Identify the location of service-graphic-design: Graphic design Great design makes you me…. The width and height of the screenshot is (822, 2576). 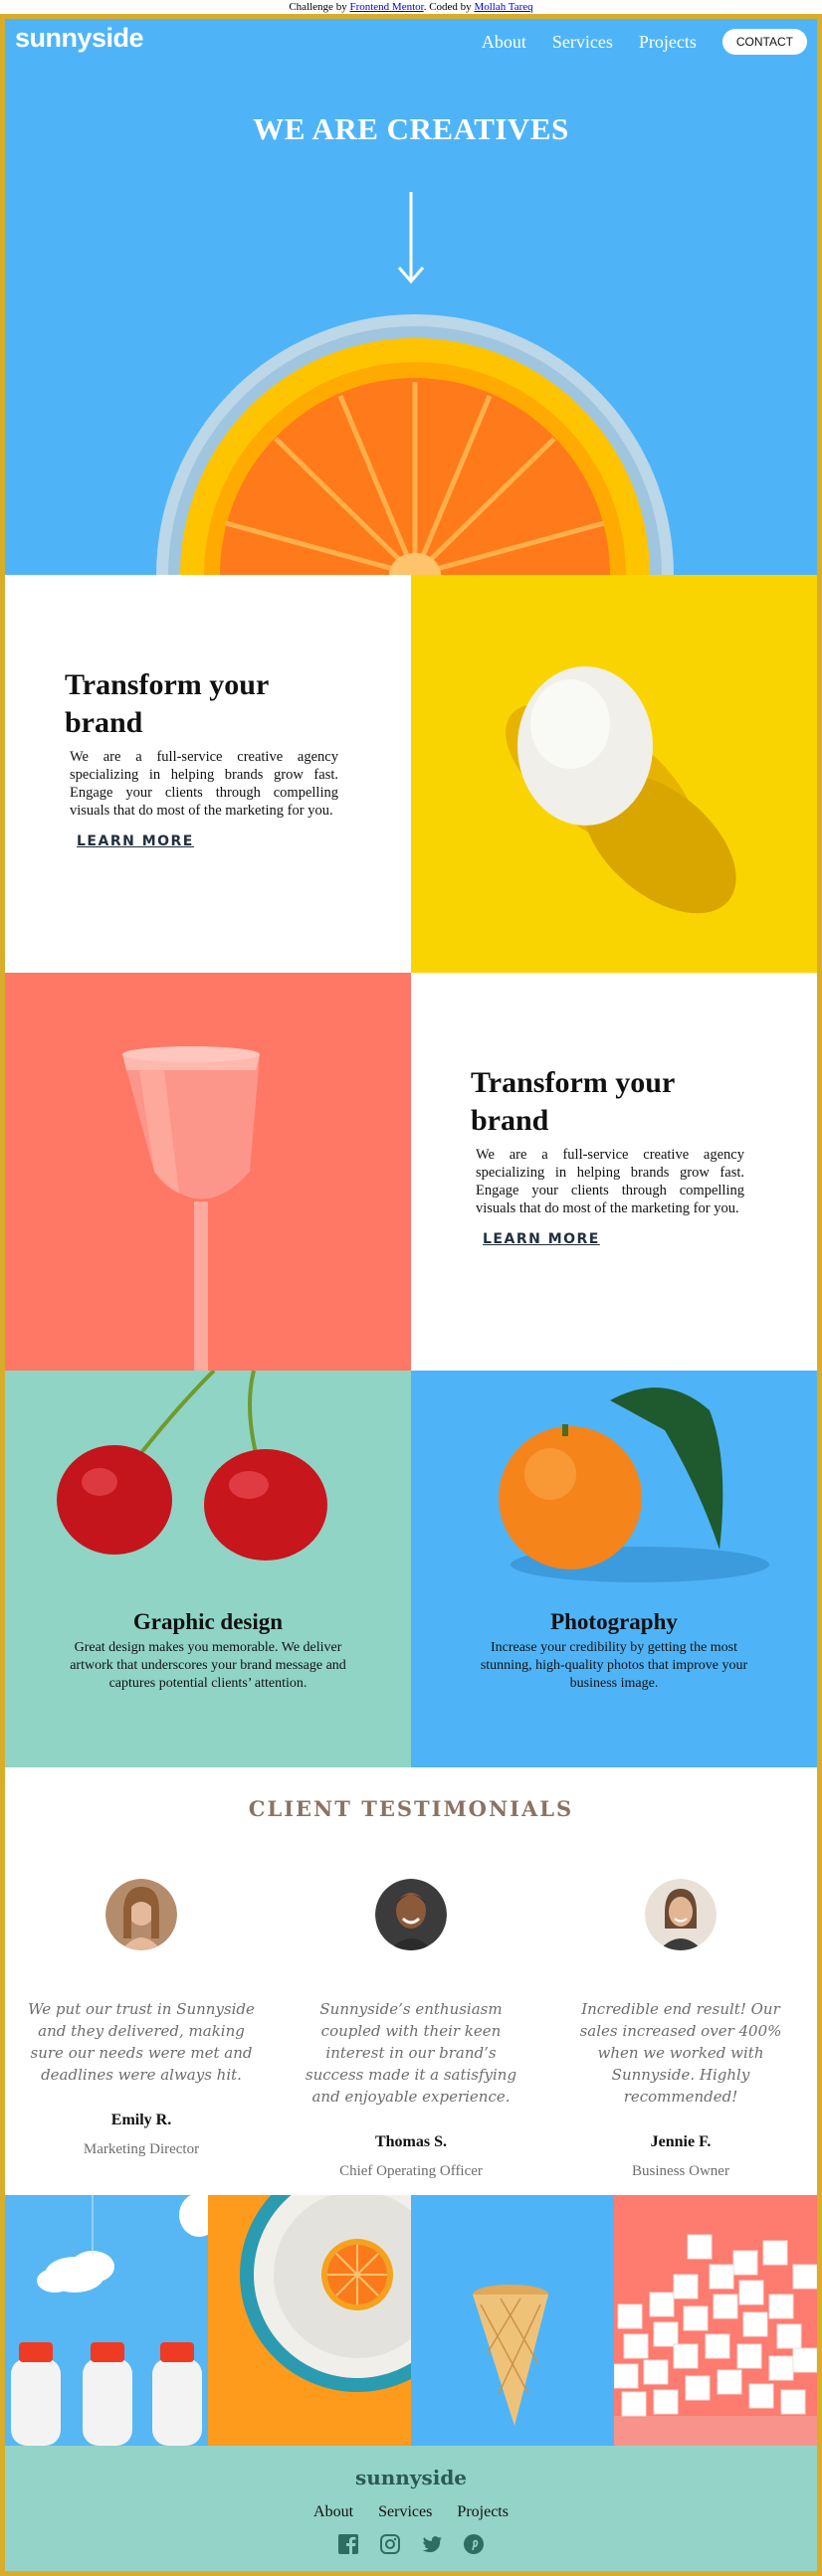
(208, 1569).